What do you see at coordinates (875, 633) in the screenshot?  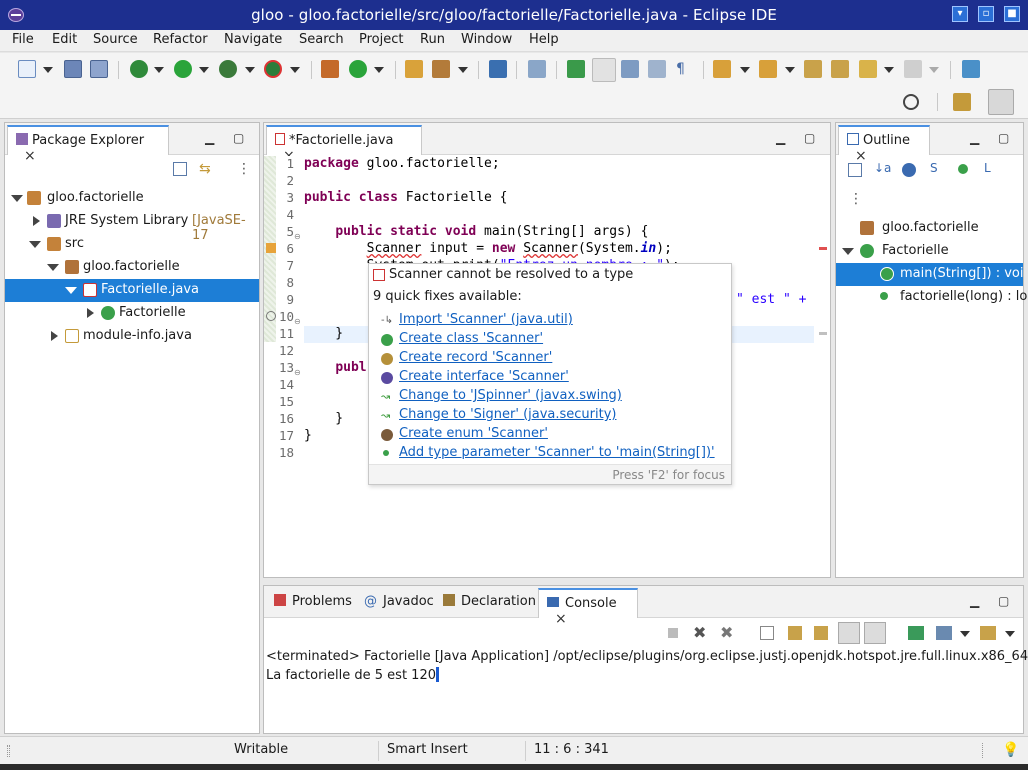 I see `show-on-stderr-icon` at bounding box center [875, 633].